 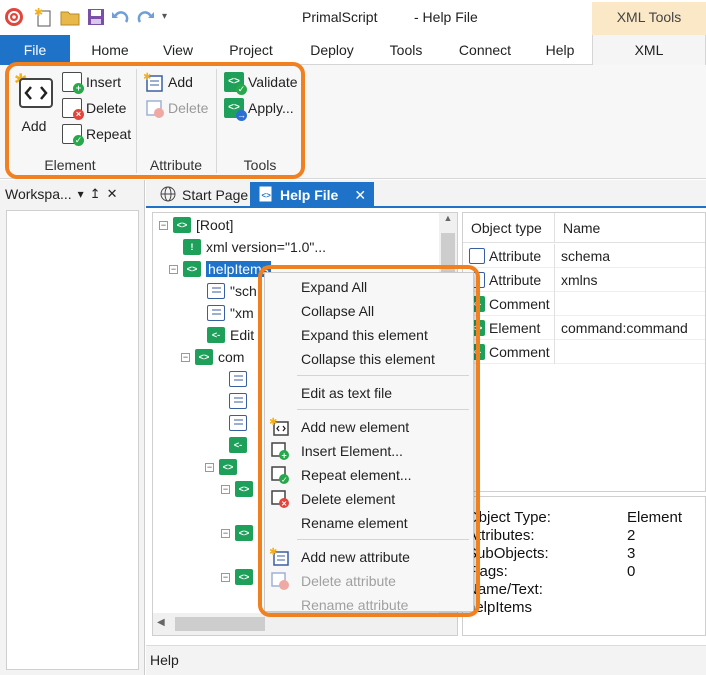 What do you see at coordinates (426, 660) in the screenshot?
I see `status-bar: Help` at bounding box center [426, 660].